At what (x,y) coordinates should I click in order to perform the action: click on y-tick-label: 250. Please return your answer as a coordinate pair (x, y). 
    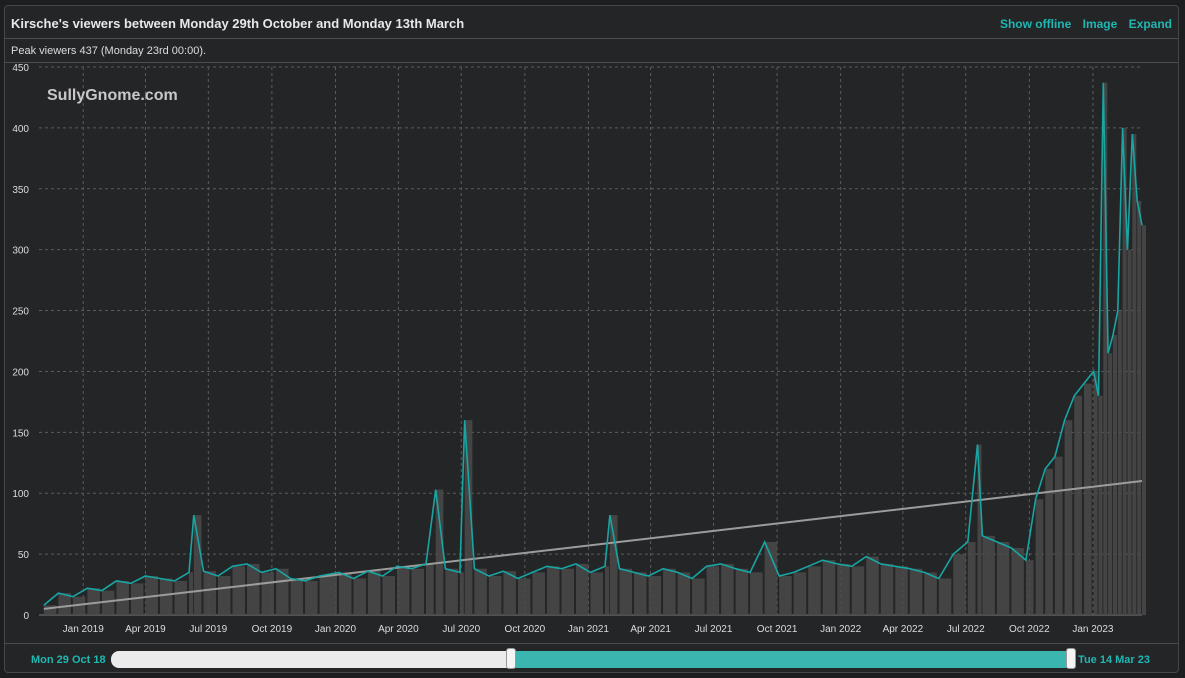
    Looking at the image, I should click on (20, 312).